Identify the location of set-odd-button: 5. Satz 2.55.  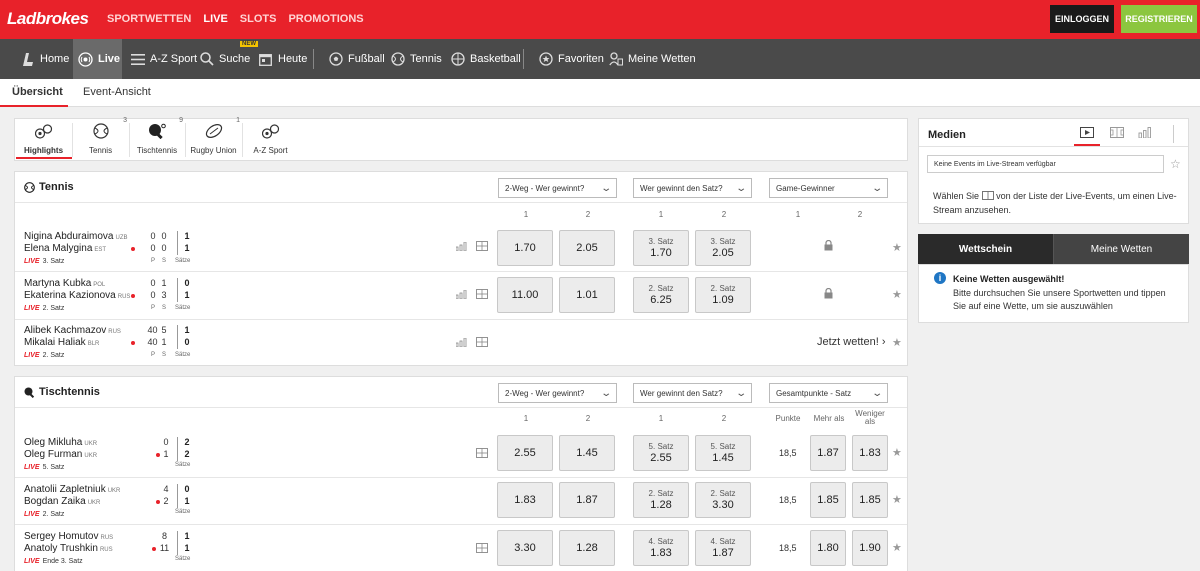
(661, 453).